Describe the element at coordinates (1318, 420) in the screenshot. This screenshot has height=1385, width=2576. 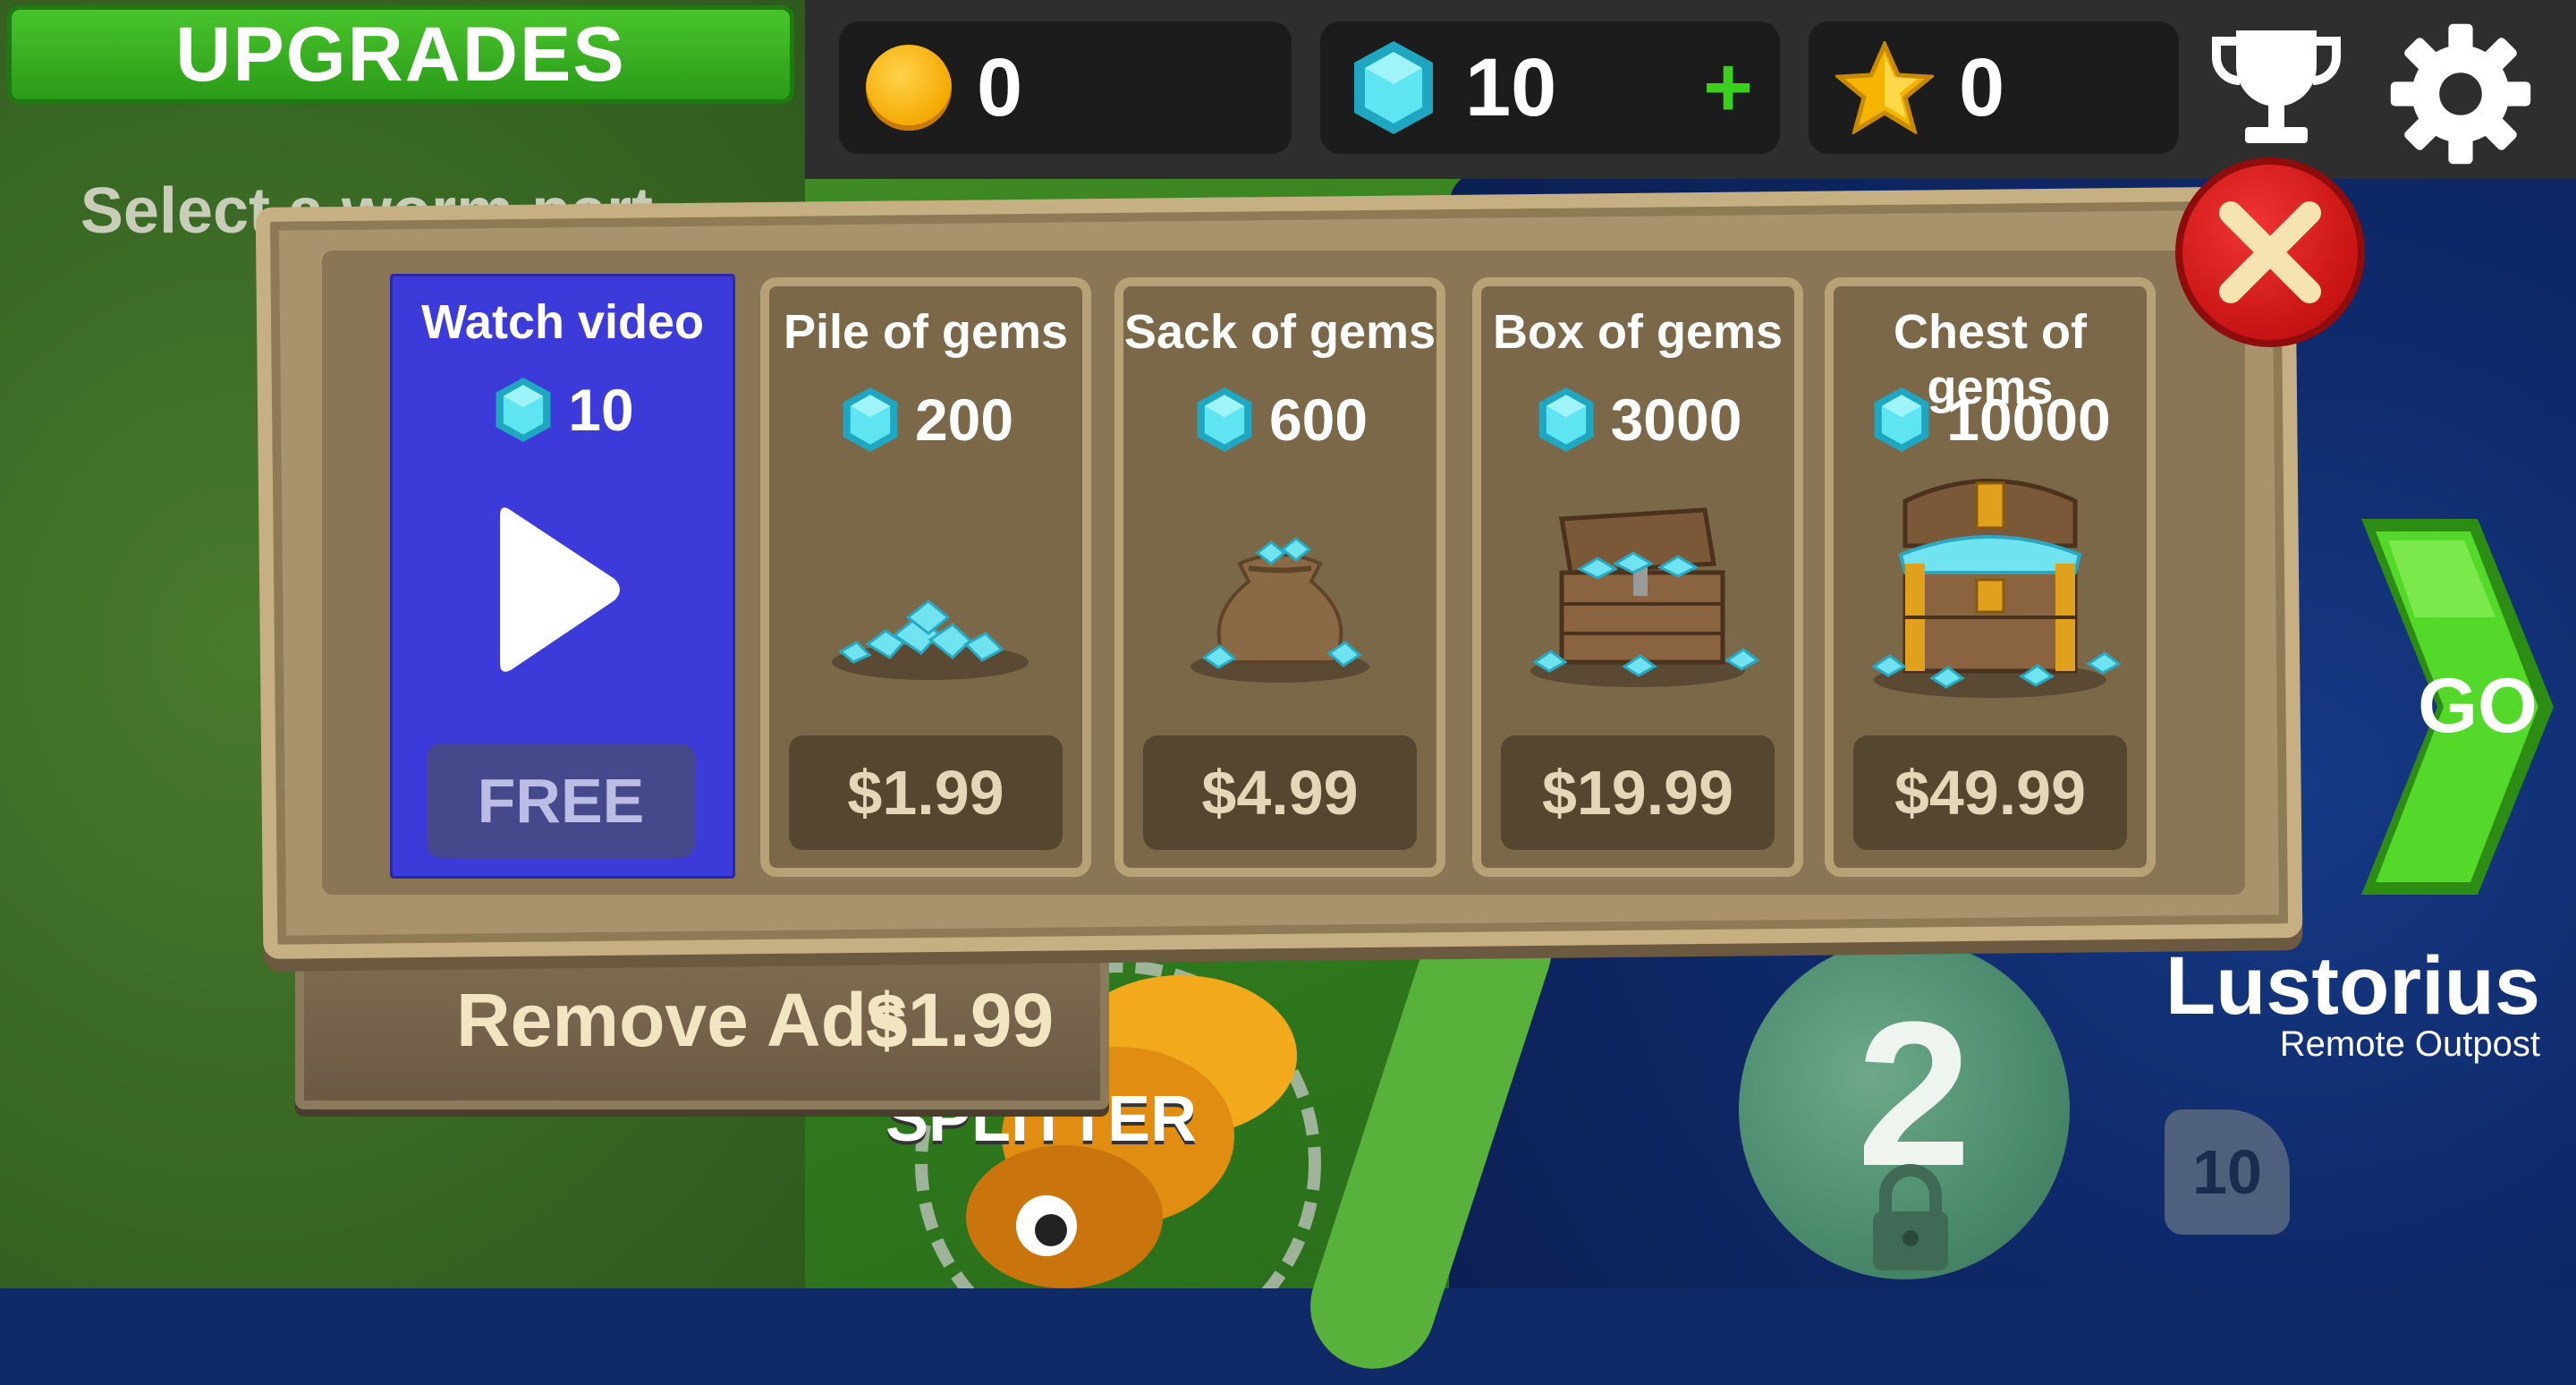
I see `card-amount-value: 600` at that location.